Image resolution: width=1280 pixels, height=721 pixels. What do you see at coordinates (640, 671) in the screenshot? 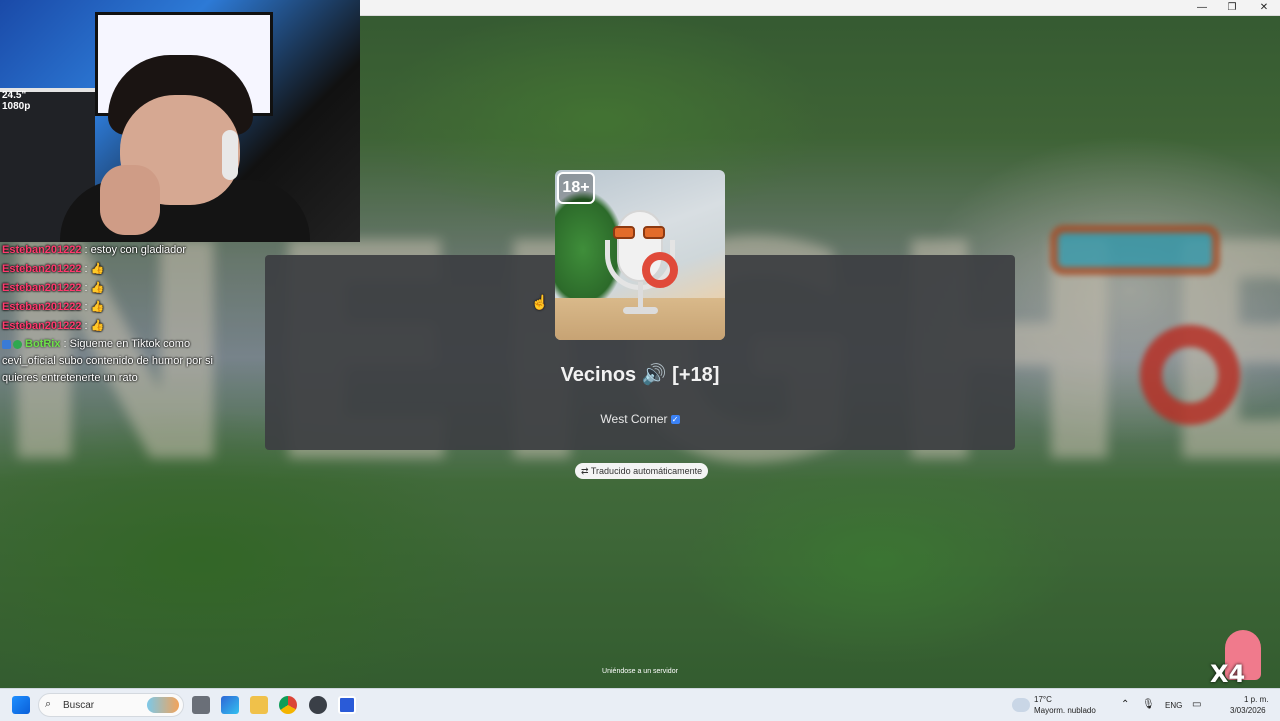
I see `joining-status: Uniéndose a un servidor` at bounding box center [640, 671].